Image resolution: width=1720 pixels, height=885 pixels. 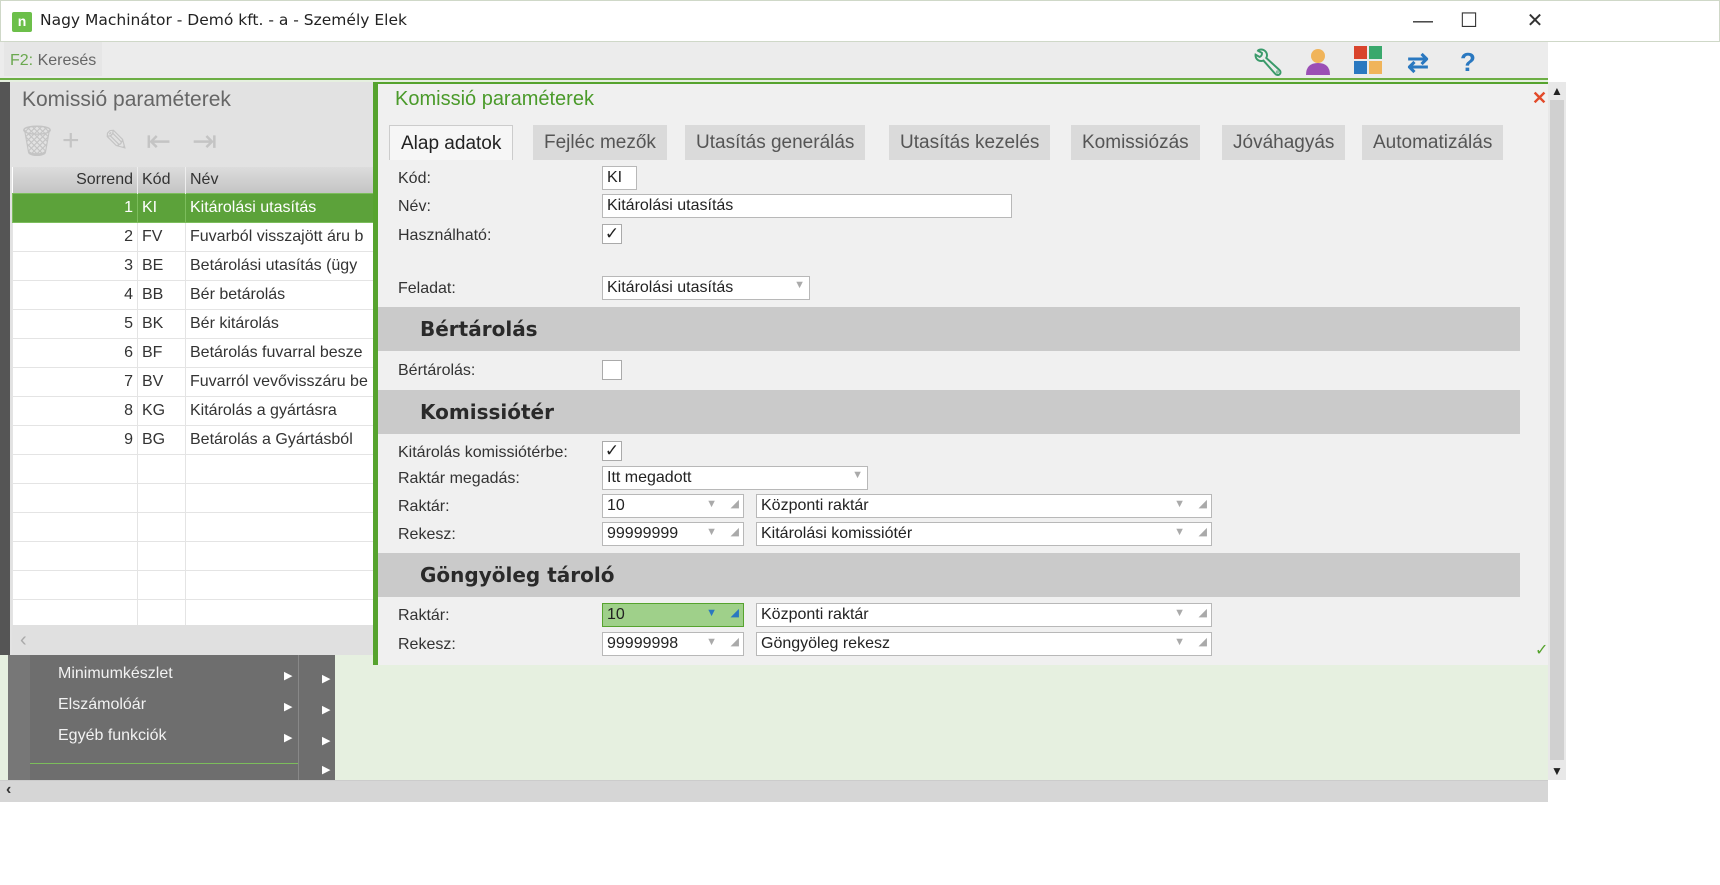 What do you see at coordinates (807, 206) in the screenshot?
I see `nev-input: Kitárolási utasítás` at bounding box center [807, 206].